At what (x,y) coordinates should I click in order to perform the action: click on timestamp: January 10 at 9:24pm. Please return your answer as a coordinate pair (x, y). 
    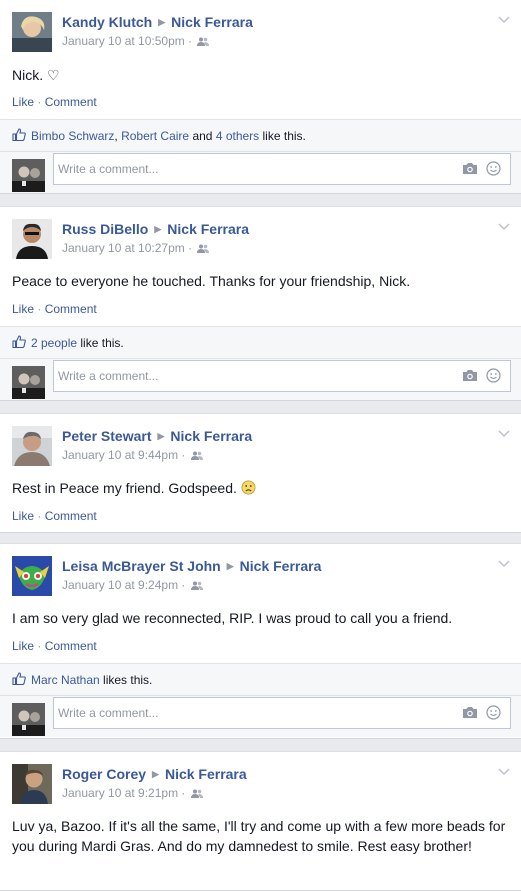
    Looking at the image, I should click on (120, 585).